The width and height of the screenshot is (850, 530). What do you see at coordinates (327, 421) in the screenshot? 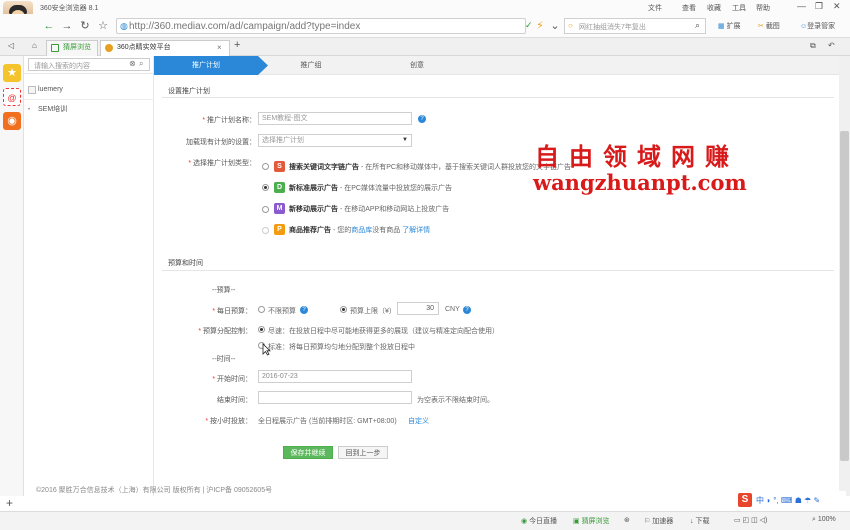
I see `hourly-value: 全日程展示广告 (当前排期时区: GMT+08:00)` at bounding box center [327, 421].